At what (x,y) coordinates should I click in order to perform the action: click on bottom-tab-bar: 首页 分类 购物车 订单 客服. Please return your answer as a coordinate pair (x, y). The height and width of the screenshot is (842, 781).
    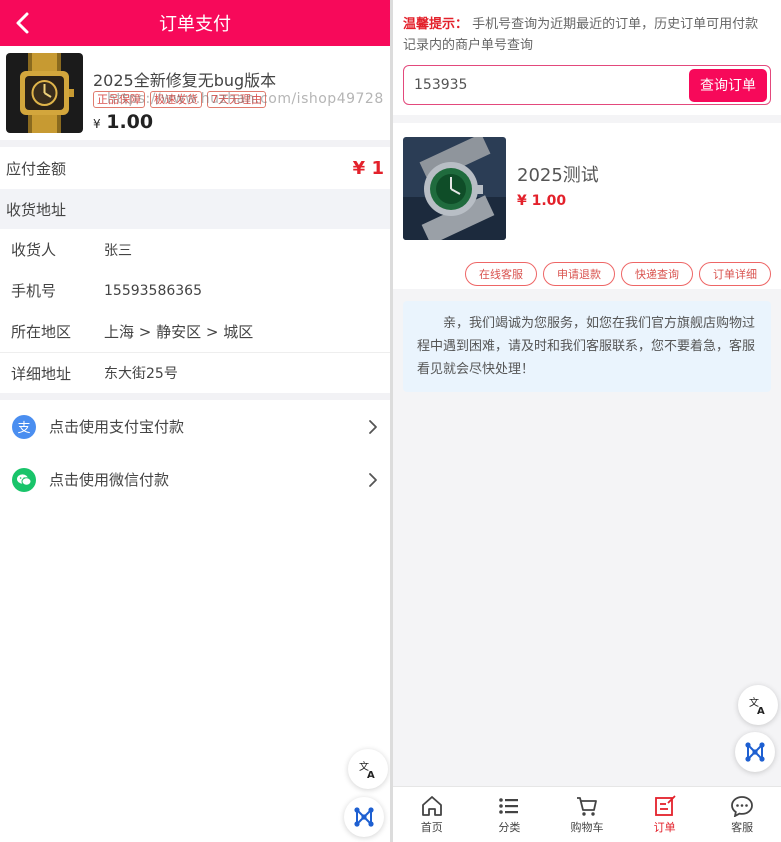
    Looking at the image, I should click on (587, 814).